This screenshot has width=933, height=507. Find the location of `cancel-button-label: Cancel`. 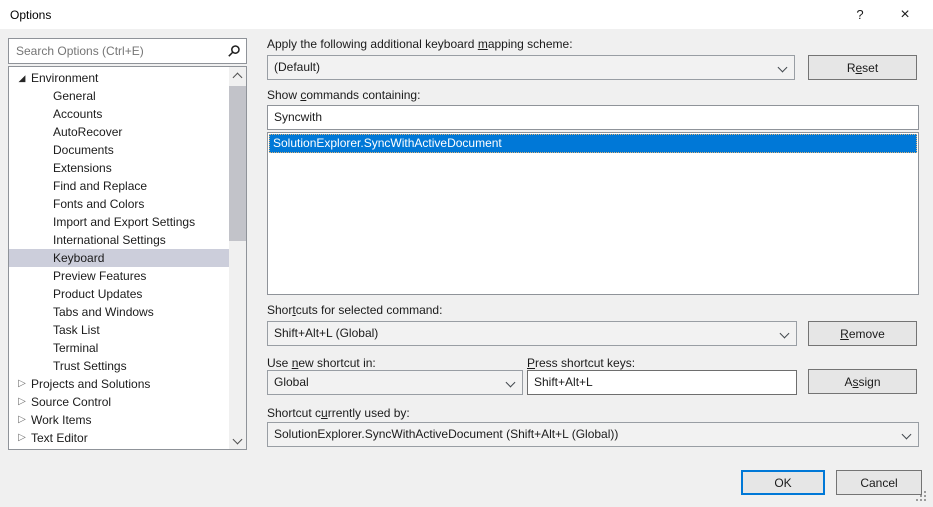

cancel-button-label: Cancel is located at coordinates (879, 482).